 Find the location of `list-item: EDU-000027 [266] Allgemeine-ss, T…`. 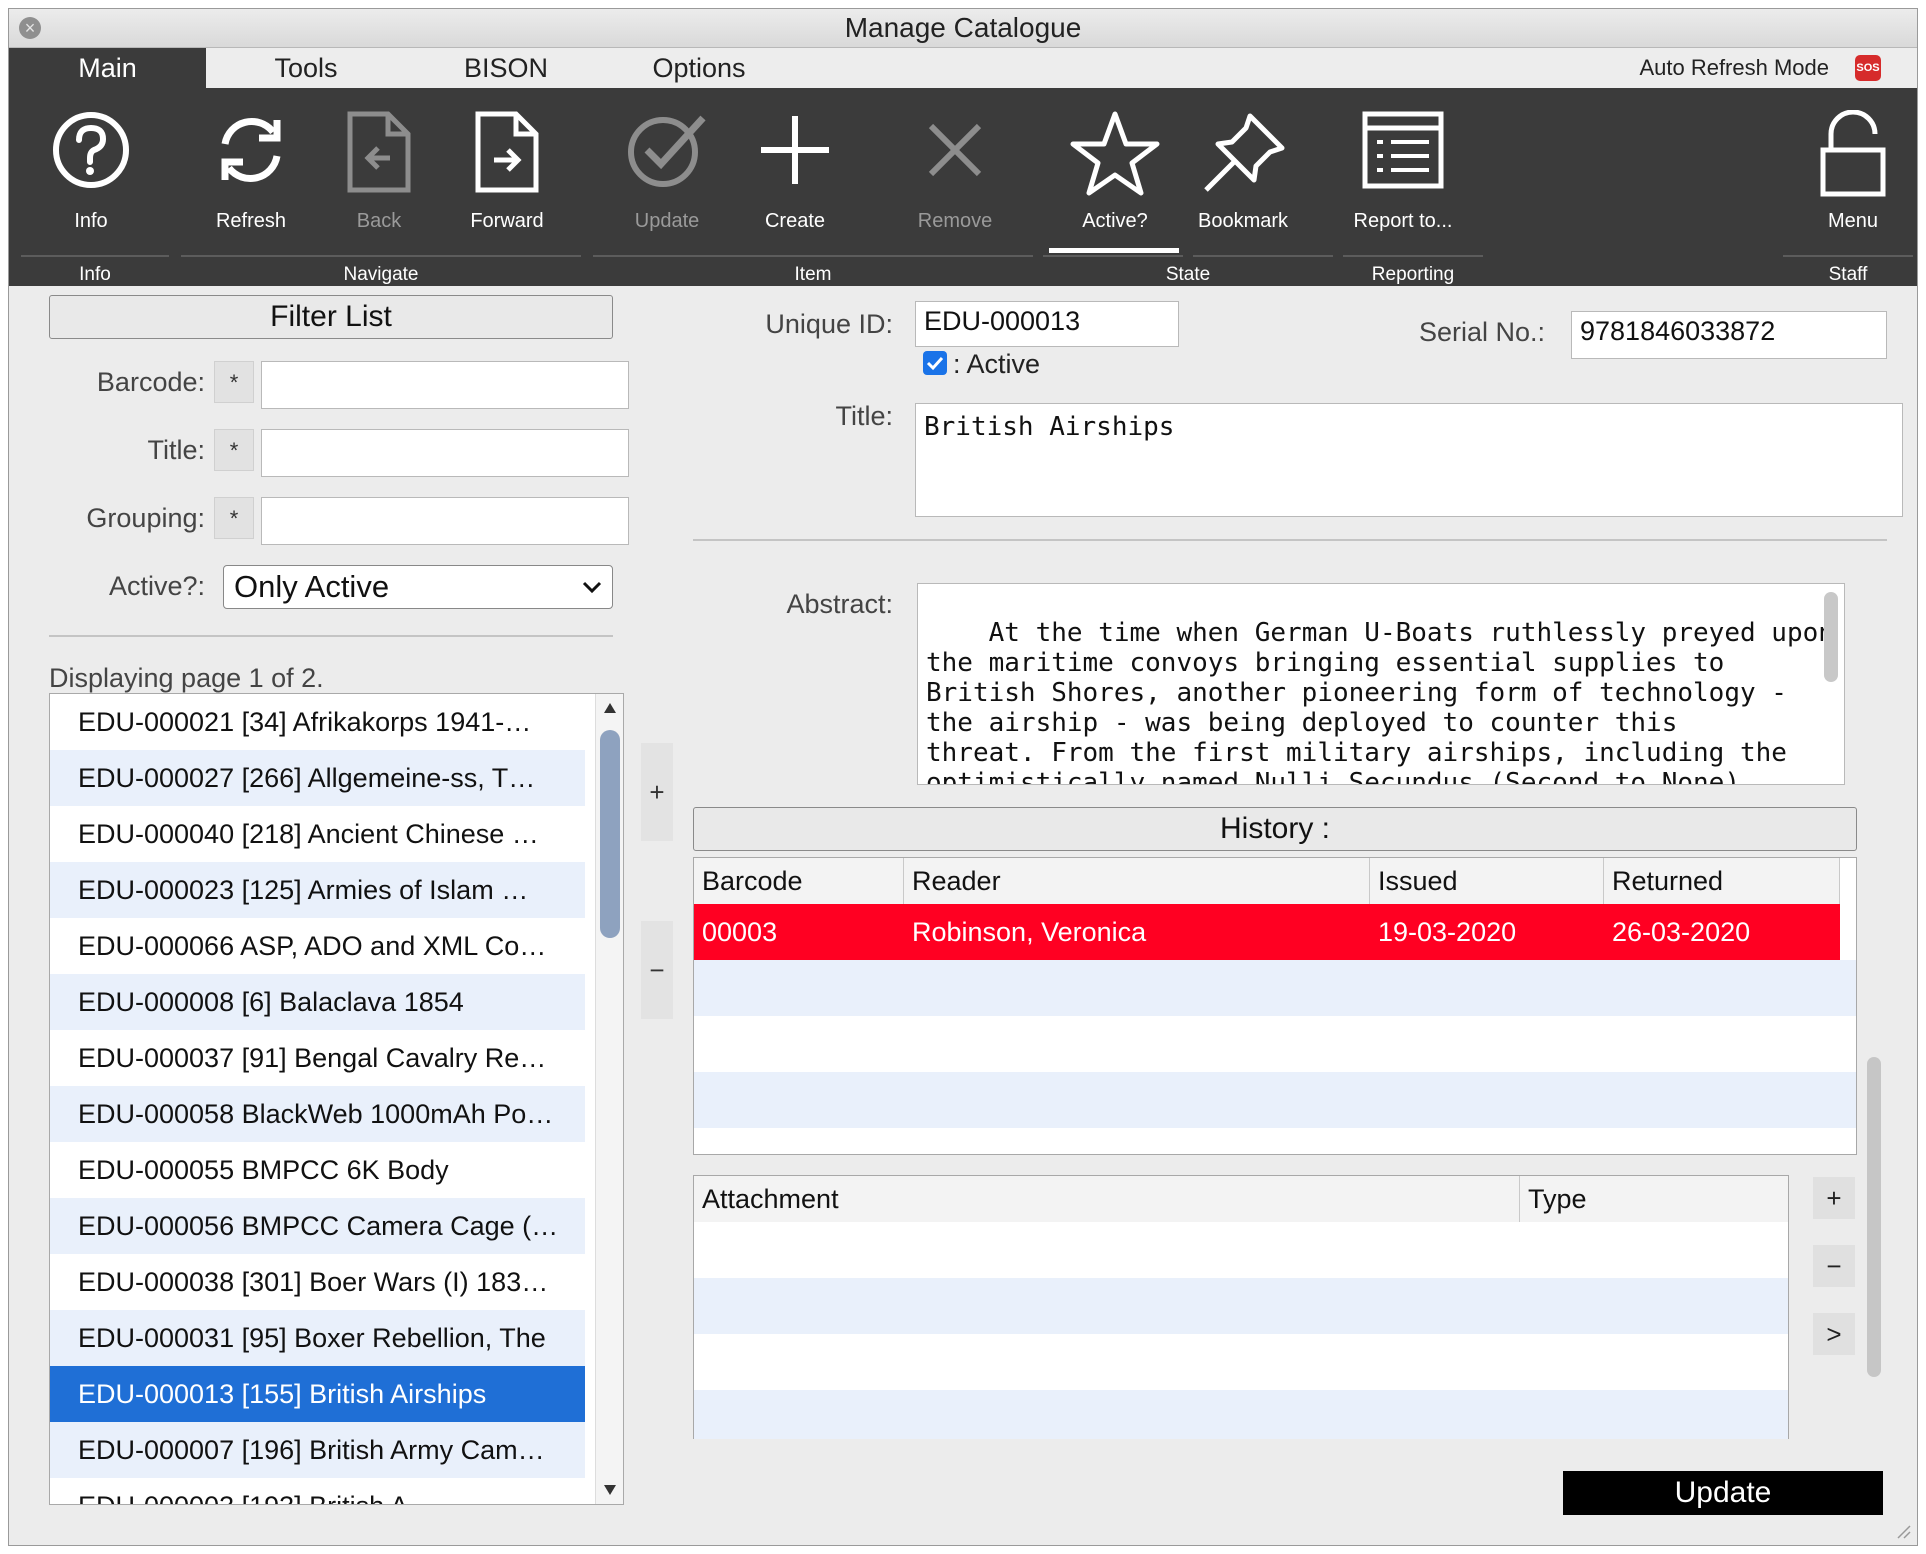

list-item: EDU-000027 [266] Allgemeine-ss, T… is located at coordinates (317, 778).